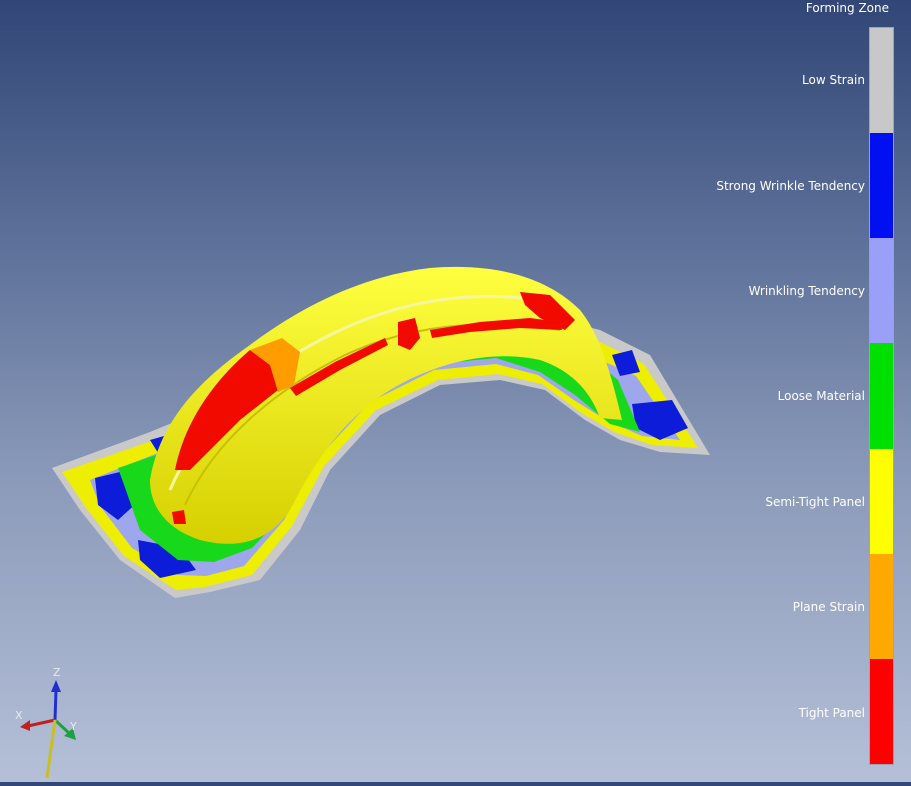 This screenshot has height=786, width=911. Describe the element at coordinates (881, 81) in the screenshot. I see `legend-swatch-low-strain` at that location.